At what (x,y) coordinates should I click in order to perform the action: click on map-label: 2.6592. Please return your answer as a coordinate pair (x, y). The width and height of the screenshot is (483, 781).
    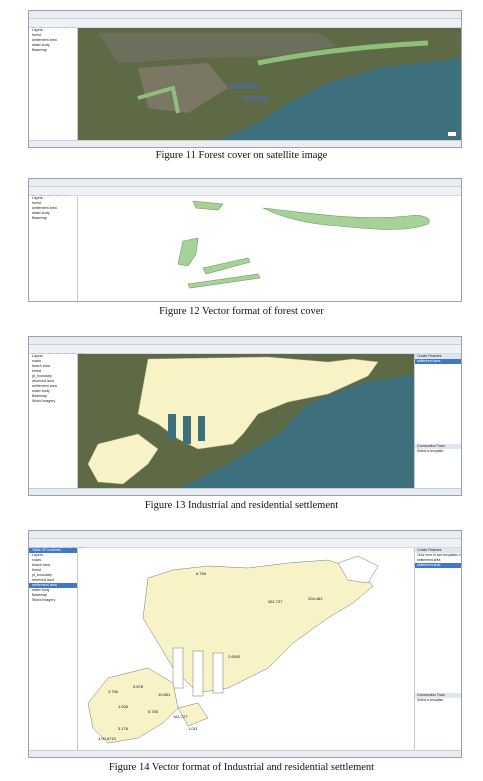
    Looking at the image, I should click on (234, 656).